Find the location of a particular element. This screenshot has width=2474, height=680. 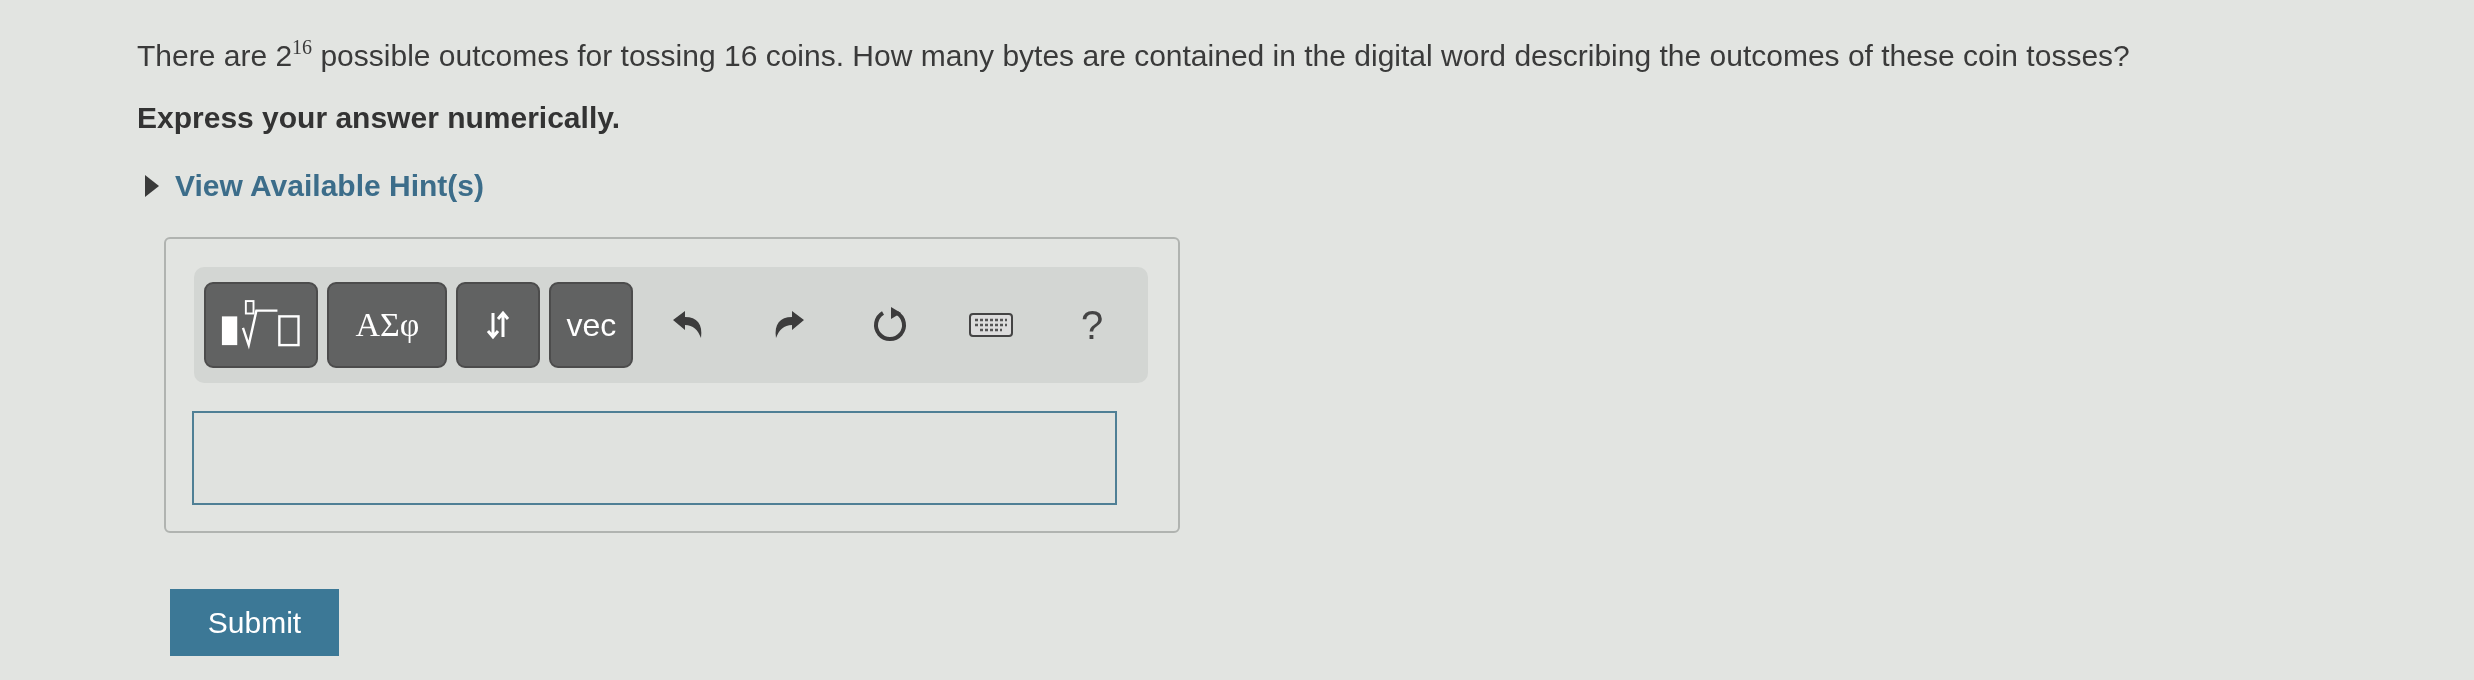

answer-field is located at coordinates (654, 458).